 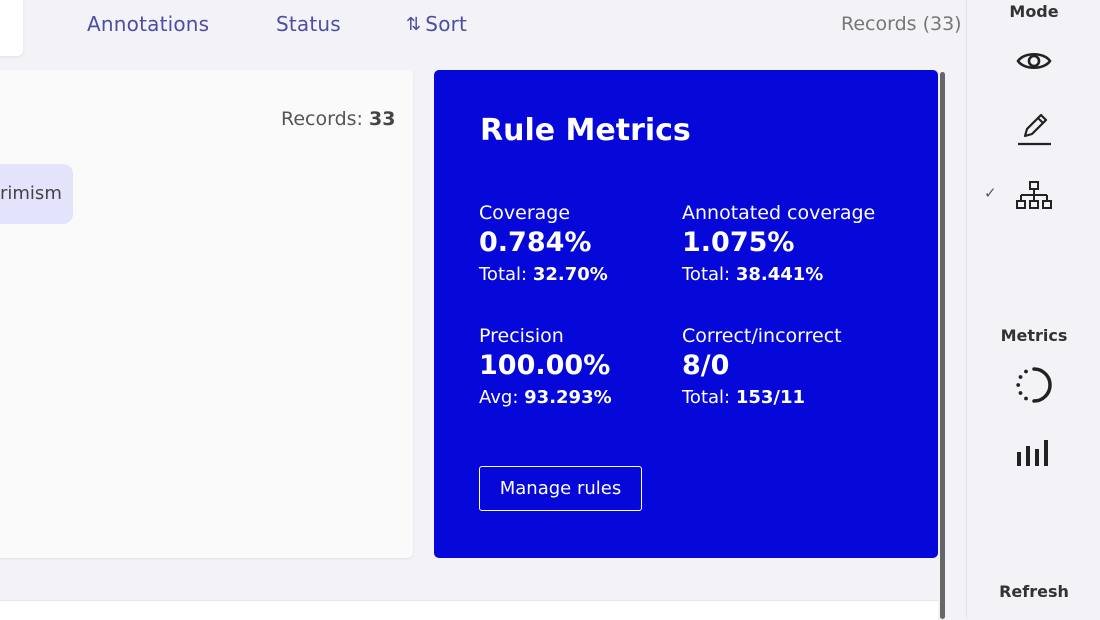 I want to click on coverage-total-value: 32.70%, so click(x=570, y=274).